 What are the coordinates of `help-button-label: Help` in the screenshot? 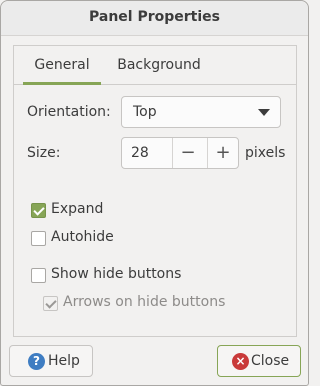 It's located at (64, 361).